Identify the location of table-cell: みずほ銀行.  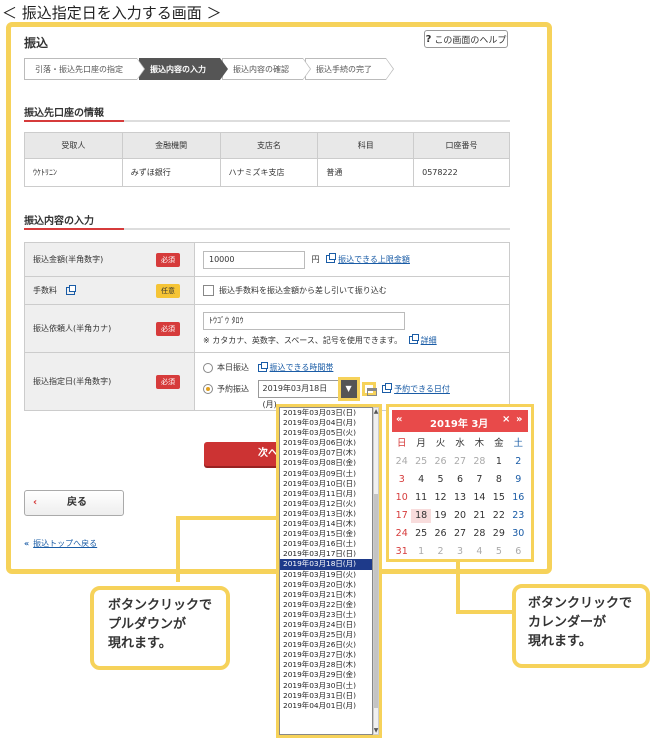
(171, 172).